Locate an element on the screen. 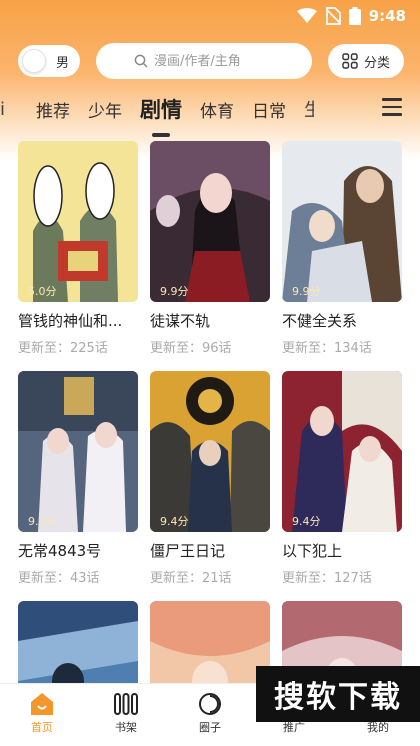  menu-icon is located at coordinates (392, 107).